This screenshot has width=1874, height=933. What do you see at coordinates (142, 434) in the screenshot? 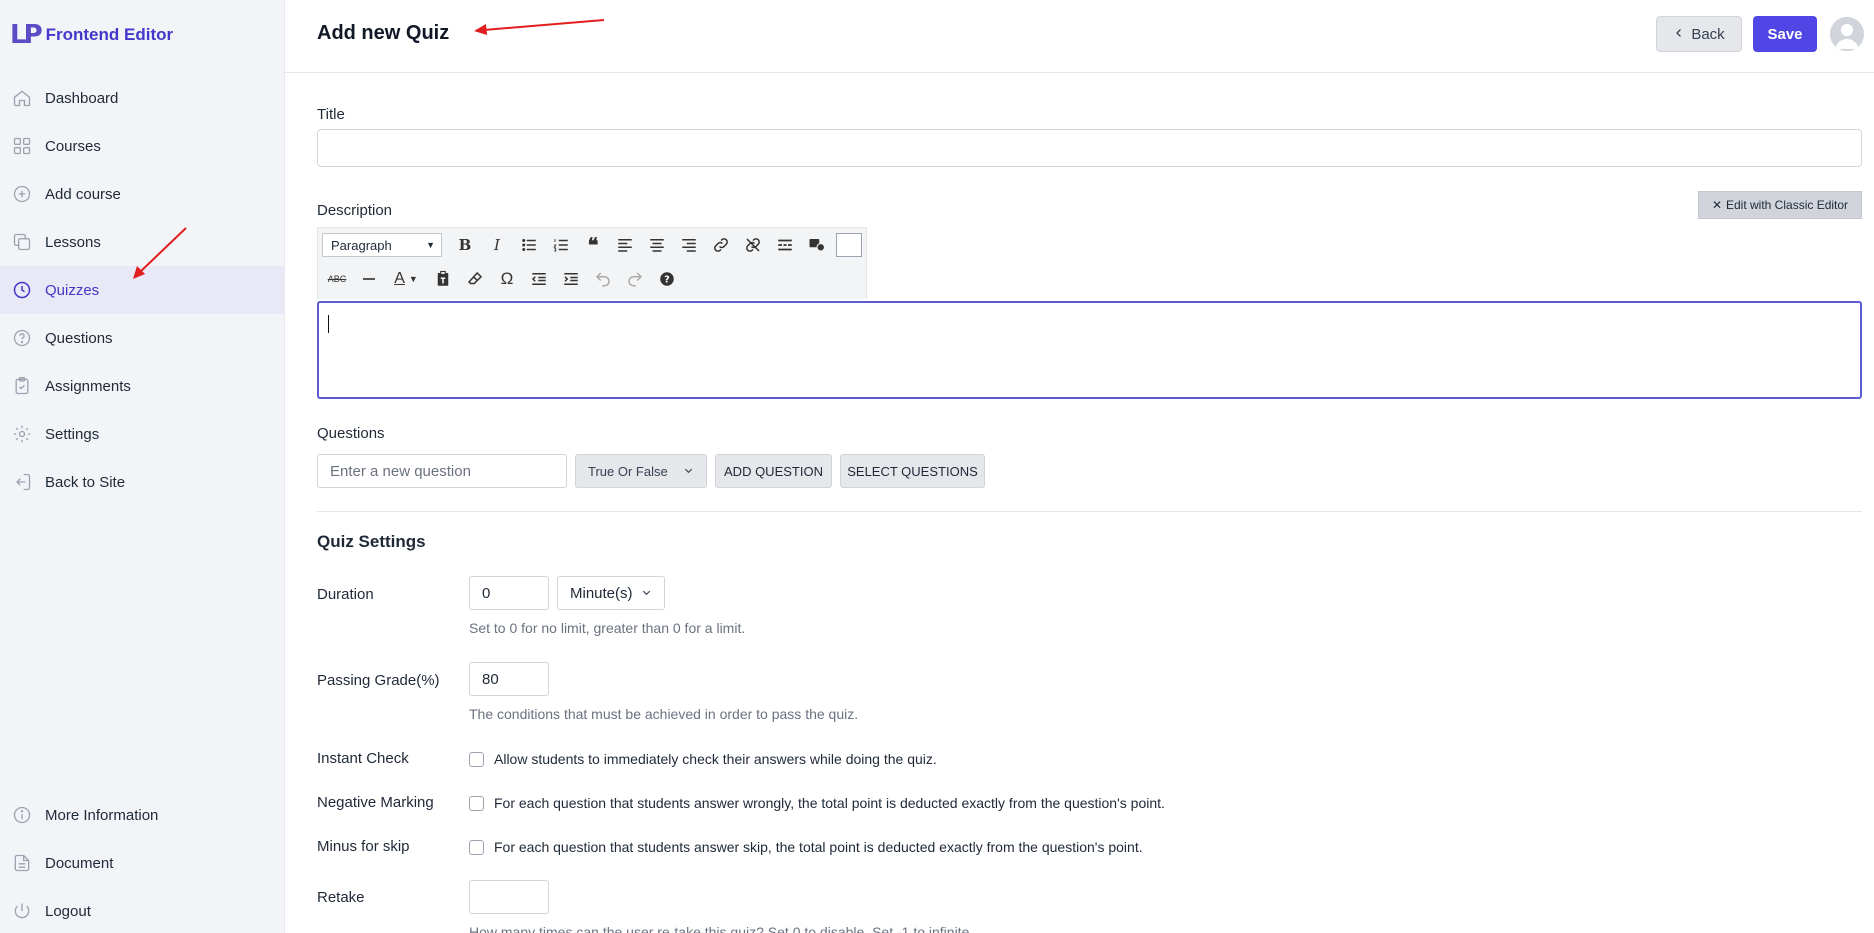
I see `sidebar-item-settings: Settings` at bounding box center [142, 434].